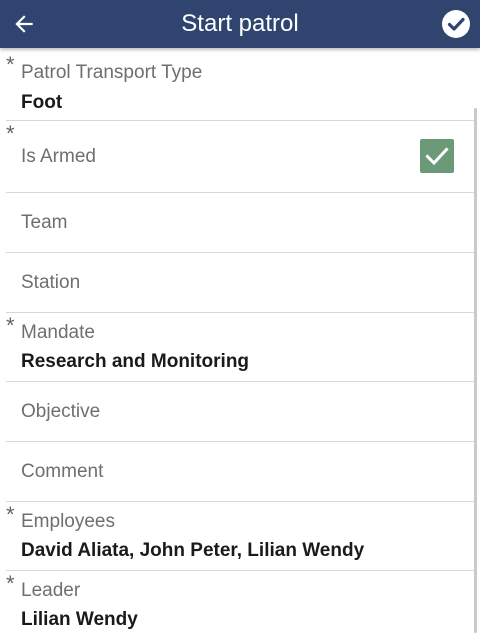 The width and height of the screenshot is (480, 640). What do you see at coordinates (68, 521) in the screenshot?
I see `field-label: Employees` at bounding box center [68, 521].